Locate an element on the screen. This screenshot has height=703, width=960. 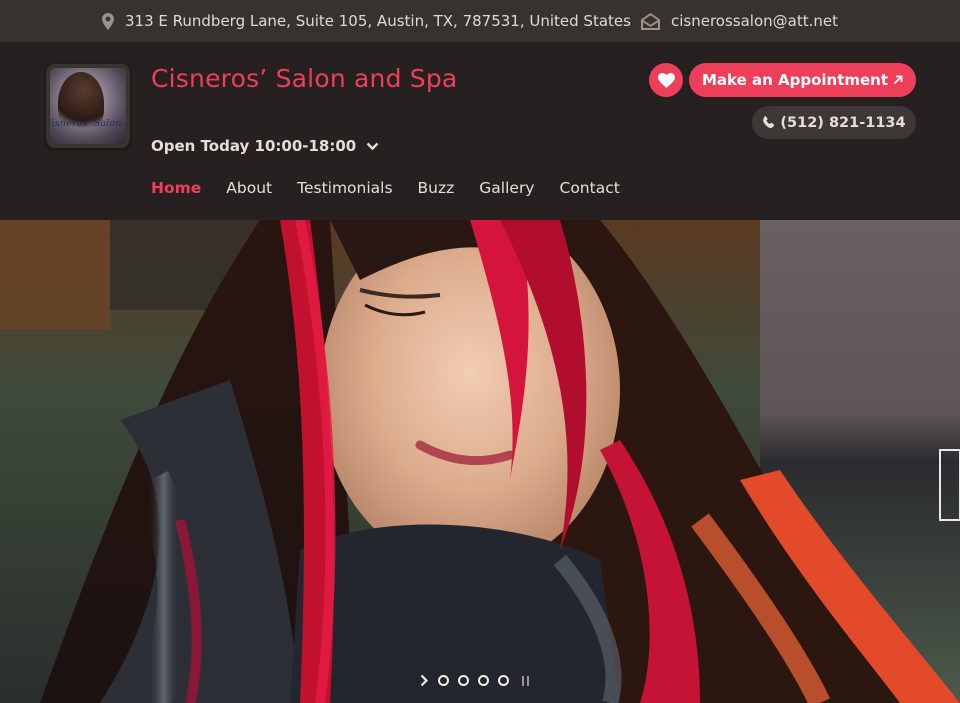
external-arrow-icon is located at coordinates (898, 80).